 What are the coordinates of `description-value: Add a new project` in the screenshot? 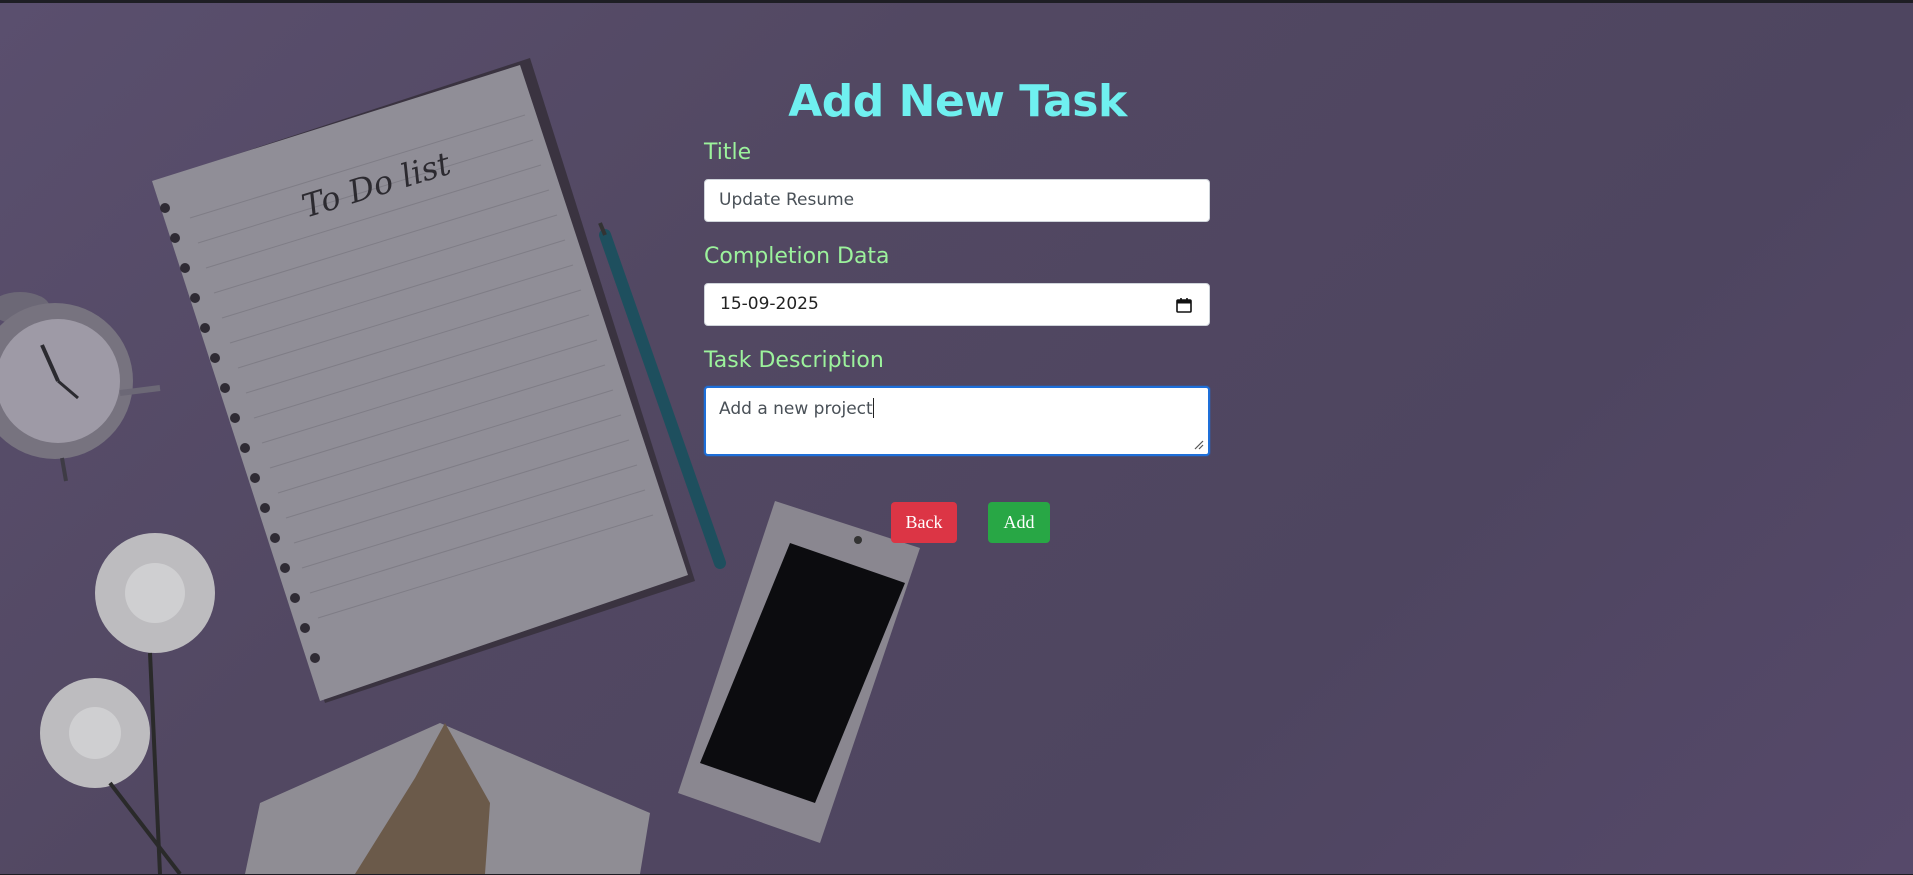 It's located at (796, 409).